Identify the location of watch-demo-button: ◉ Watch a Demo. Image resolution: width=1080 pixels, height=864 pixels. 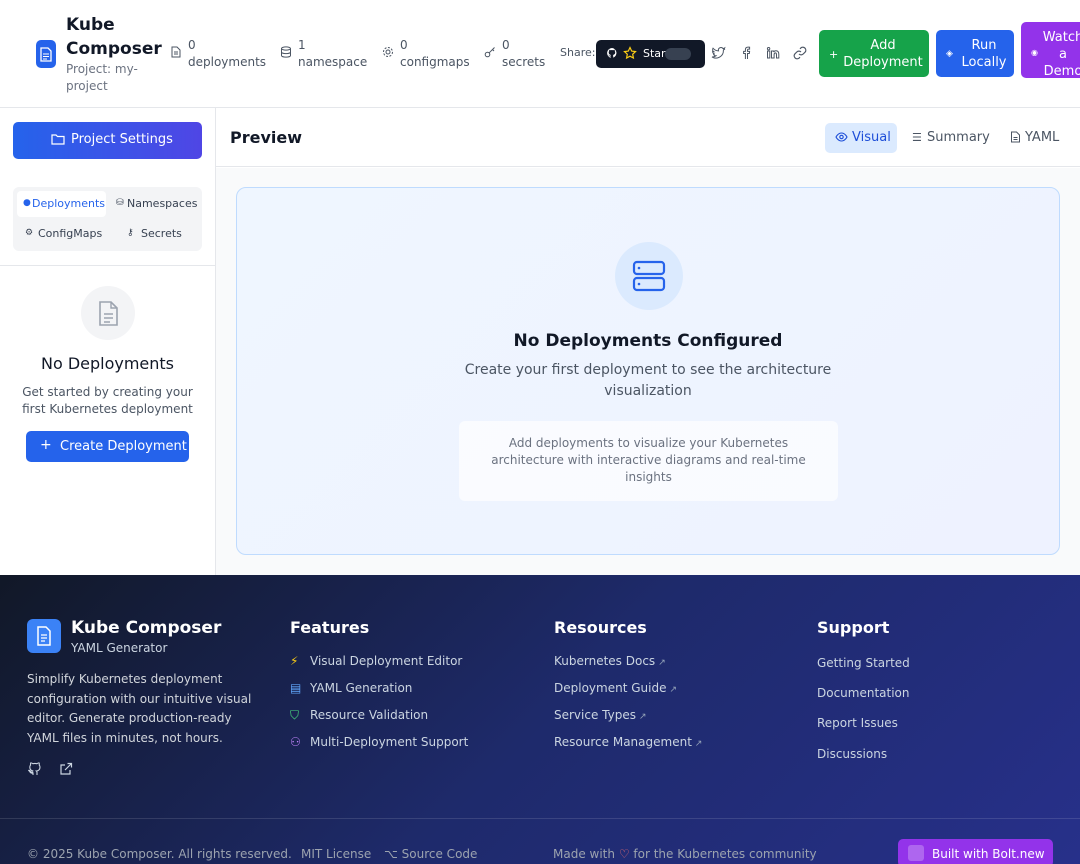
(1050, 50).